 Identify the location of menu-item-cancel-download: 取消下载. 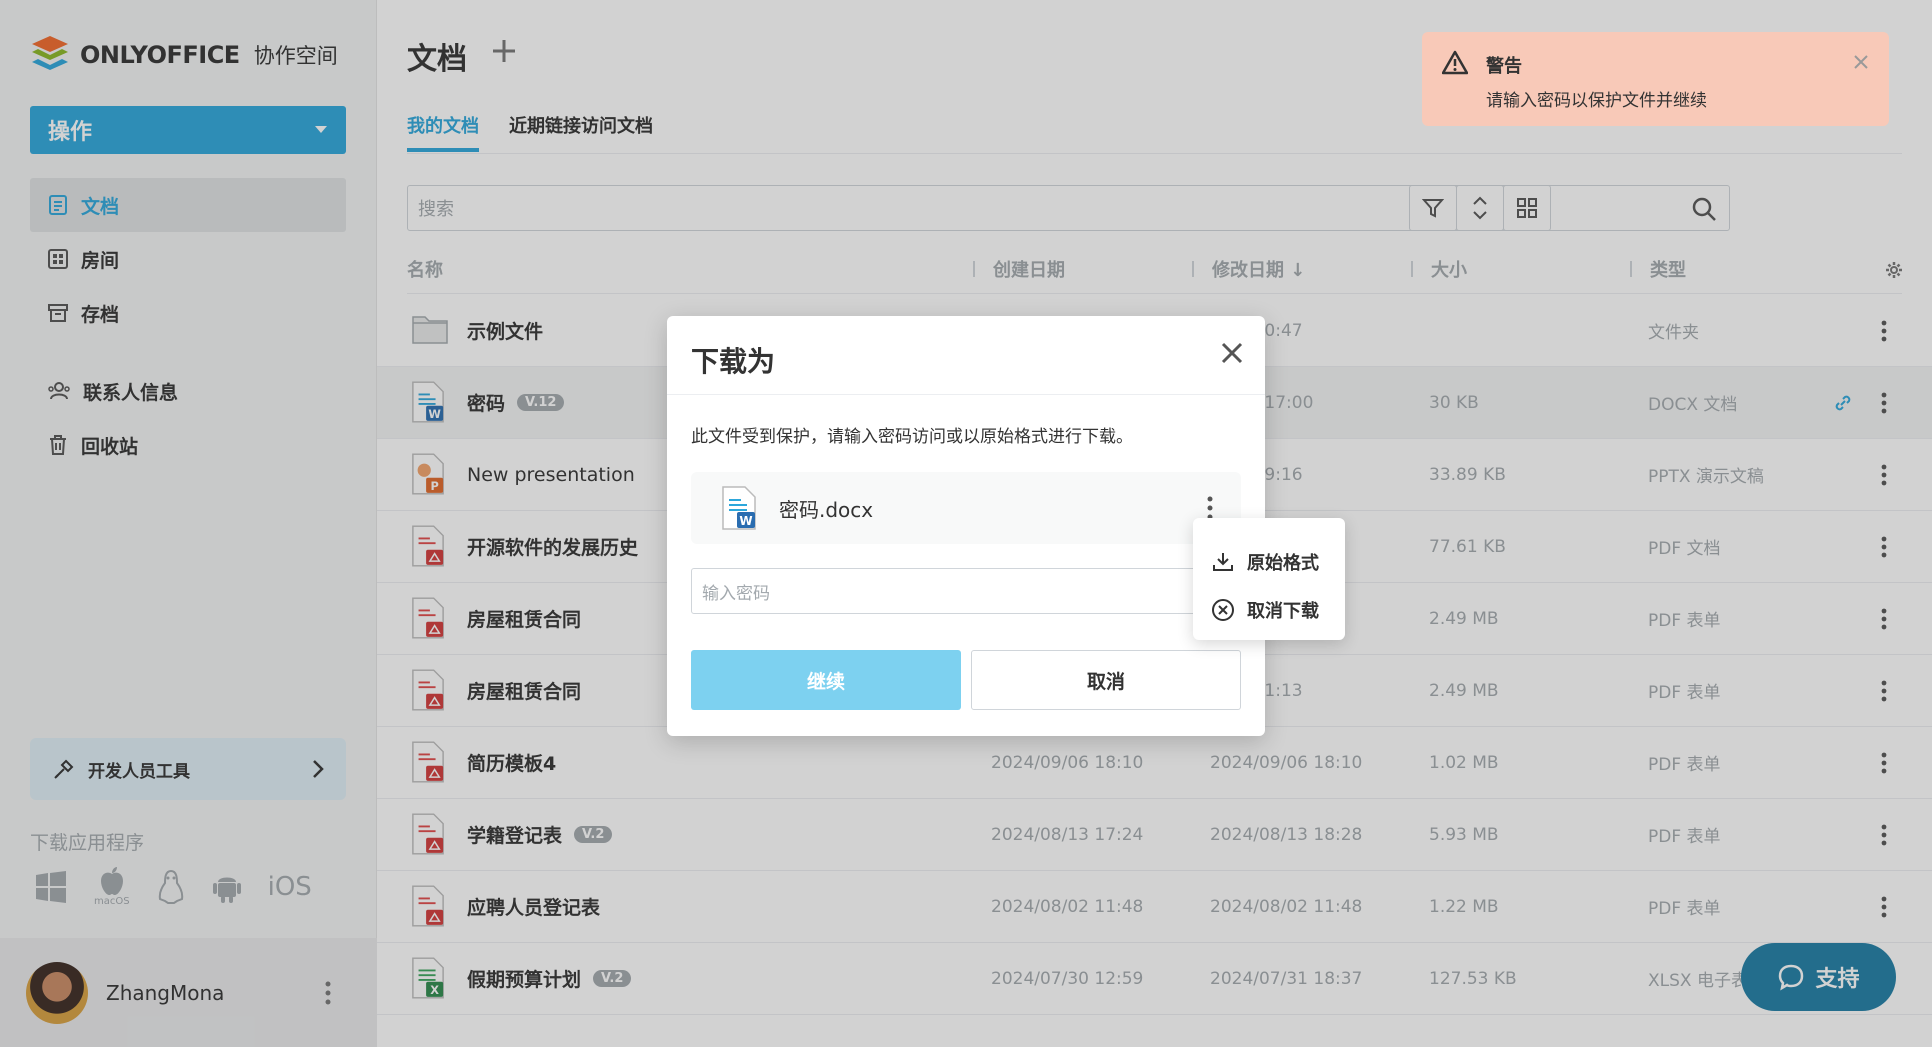
(1269, 610).